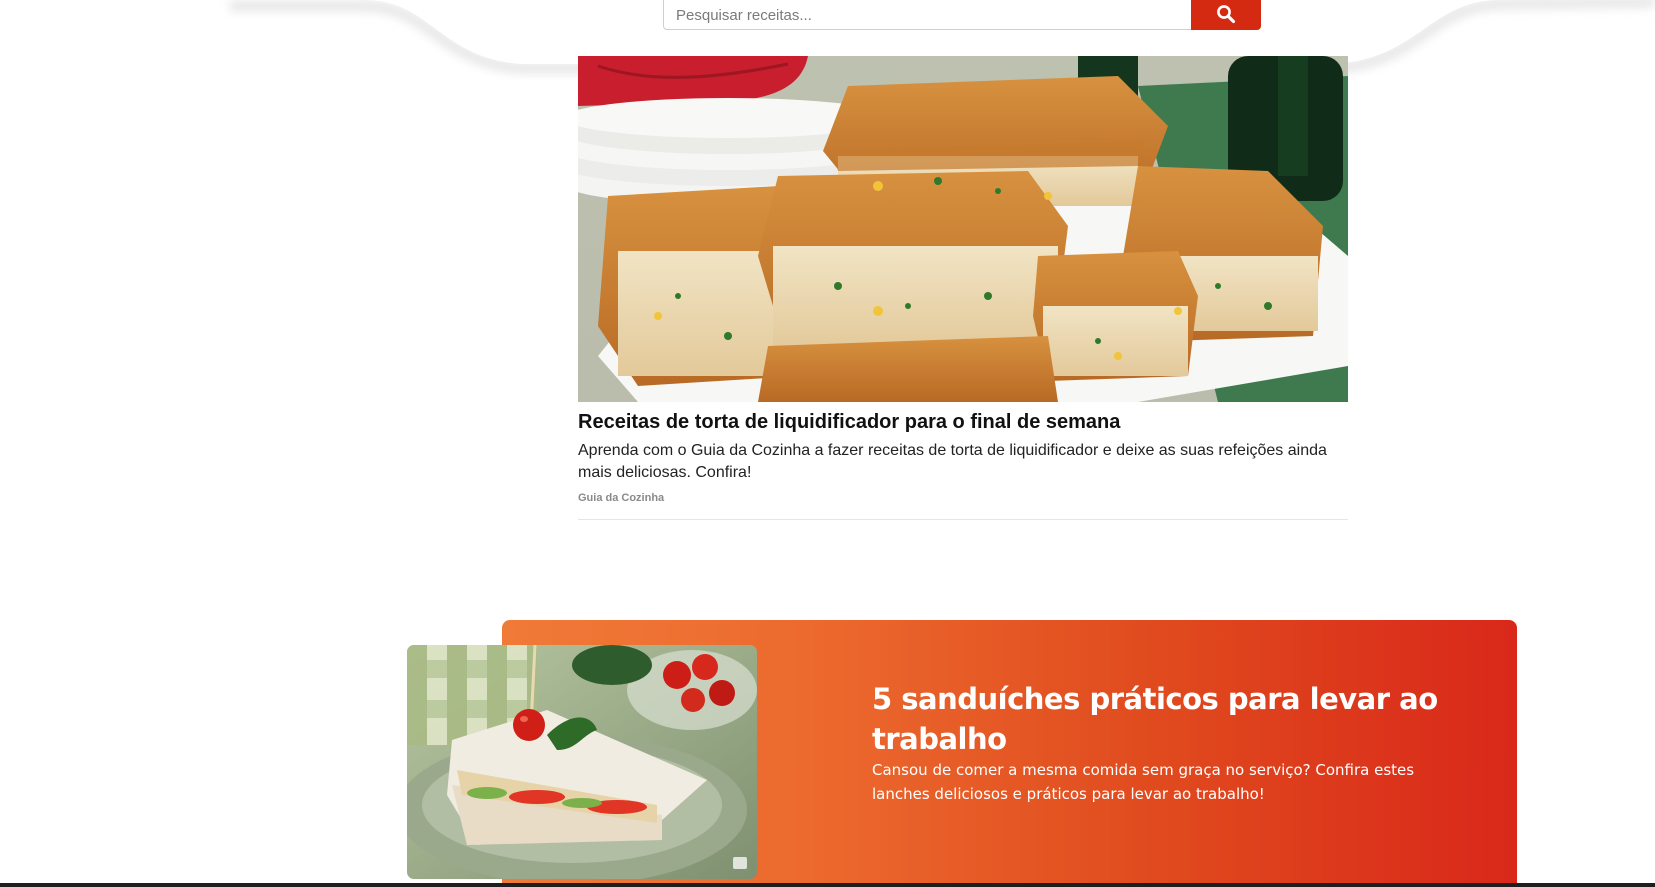 The width and height of the screenshot is (1655, 887). I want to click on search-input, so click(927, 15).